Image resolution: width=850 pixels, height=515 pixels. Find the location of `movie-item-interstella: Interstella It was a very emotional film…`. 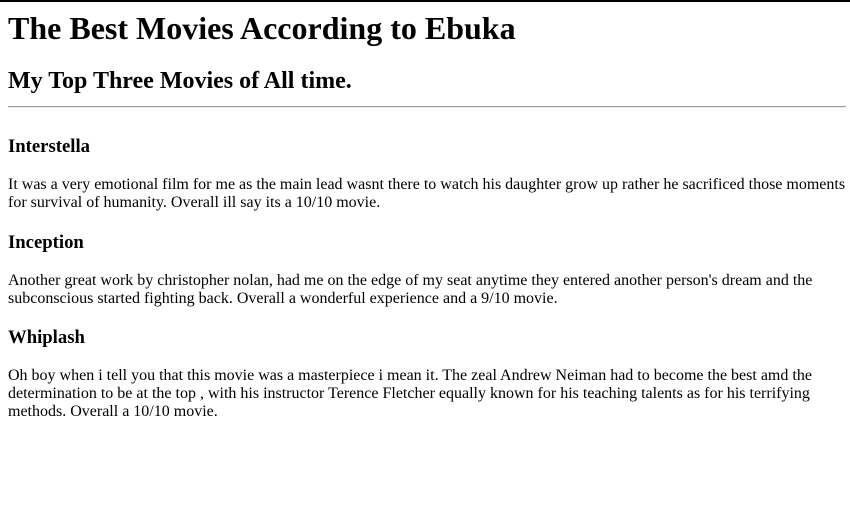

movie-item-interstella: Interstella It was a very emotional film… is located at coordinates (427, 174).